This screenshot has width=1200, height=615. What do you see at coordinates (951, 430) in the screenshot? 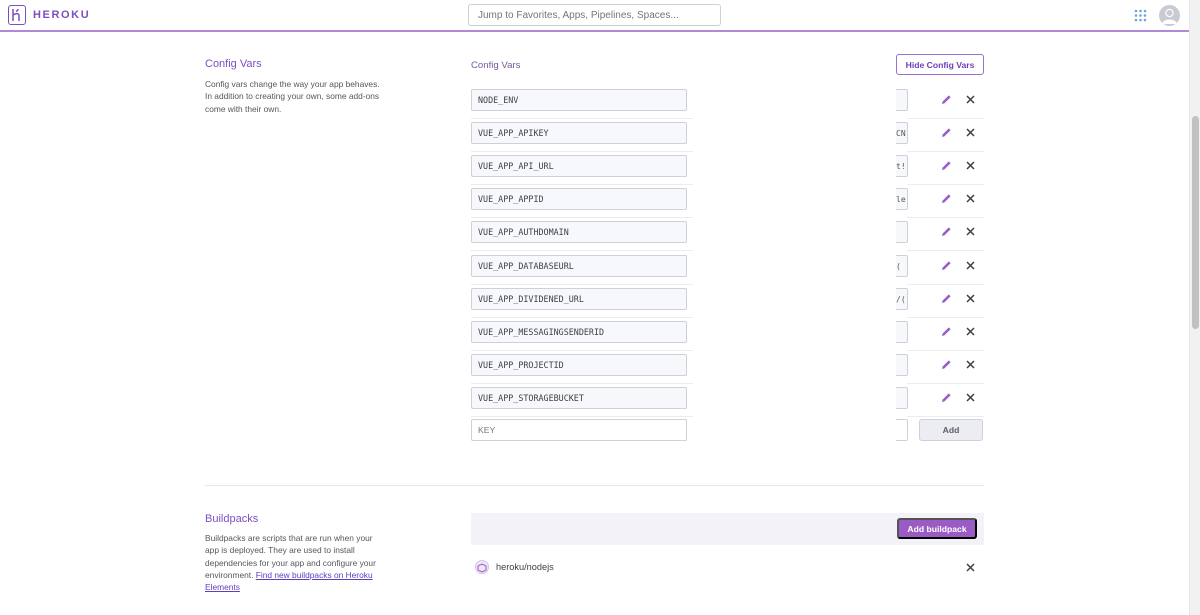
I see `add-config-var-button: Add` at bounding box center [951, 430].